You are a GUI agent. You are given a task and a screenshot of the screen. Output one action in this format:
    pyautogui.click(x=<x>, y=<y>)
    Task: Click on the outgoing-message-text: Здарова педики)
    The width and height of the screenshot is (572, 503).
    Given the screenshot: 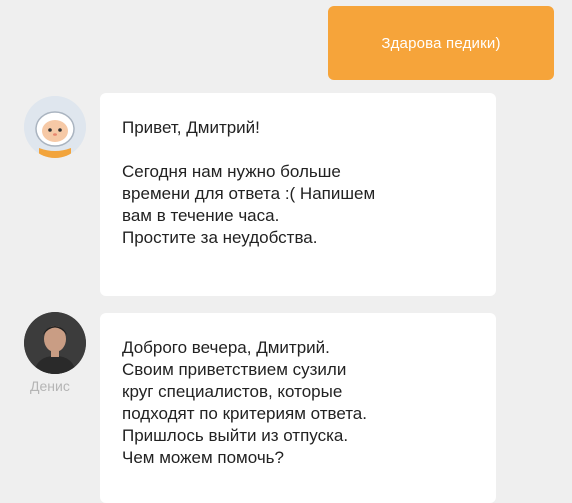 What is the action you would take?
    pyautogui.click(x=441, y=43)
    